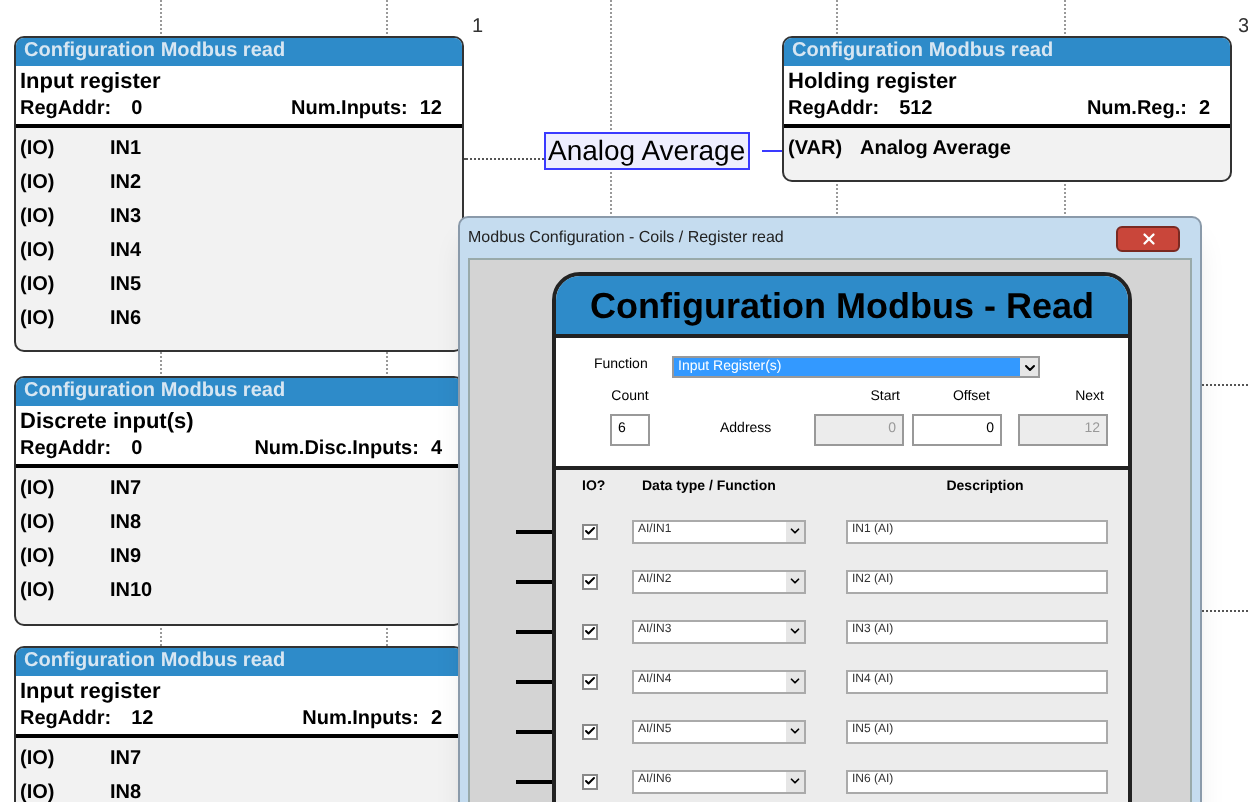  Describe the element at coordinates (107, 422) in the screenshot. I see `register-type: Discrete input(s)` at that location.